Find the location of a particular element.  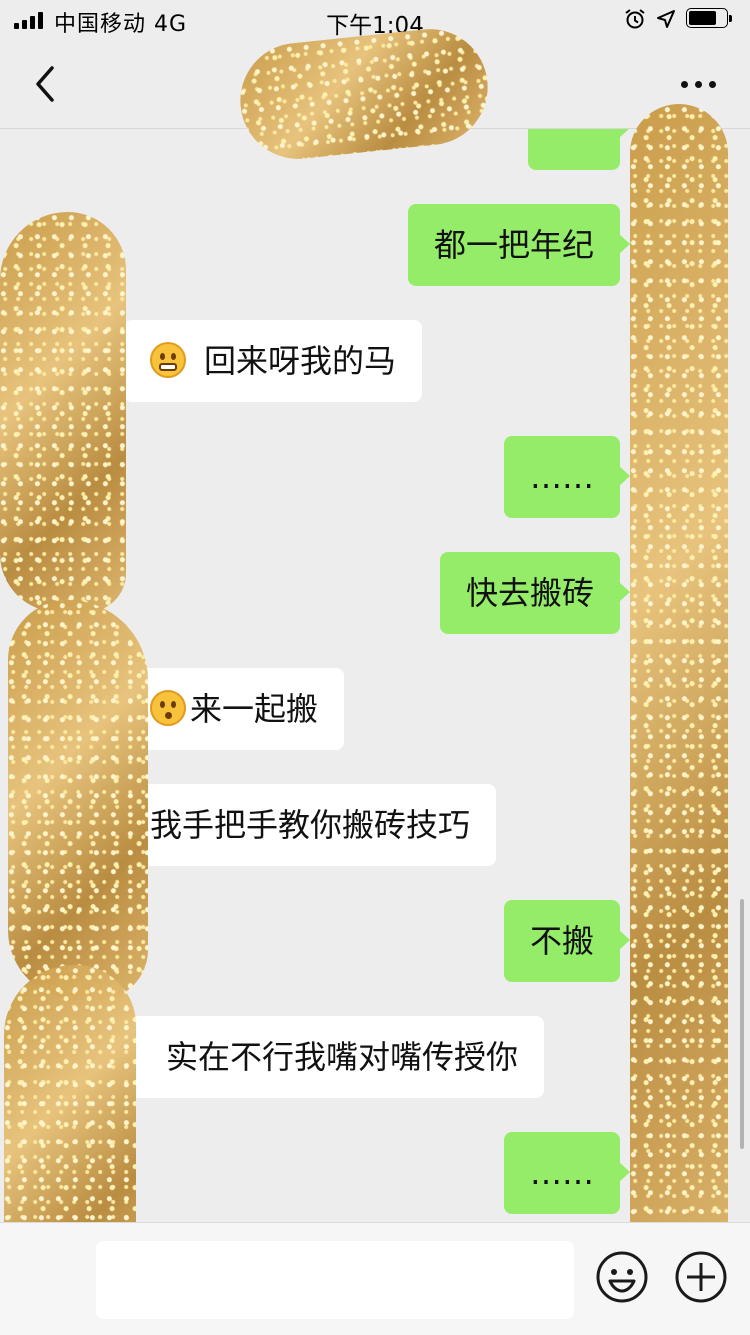

message-input-bar is located at coordinates (375, 1278).